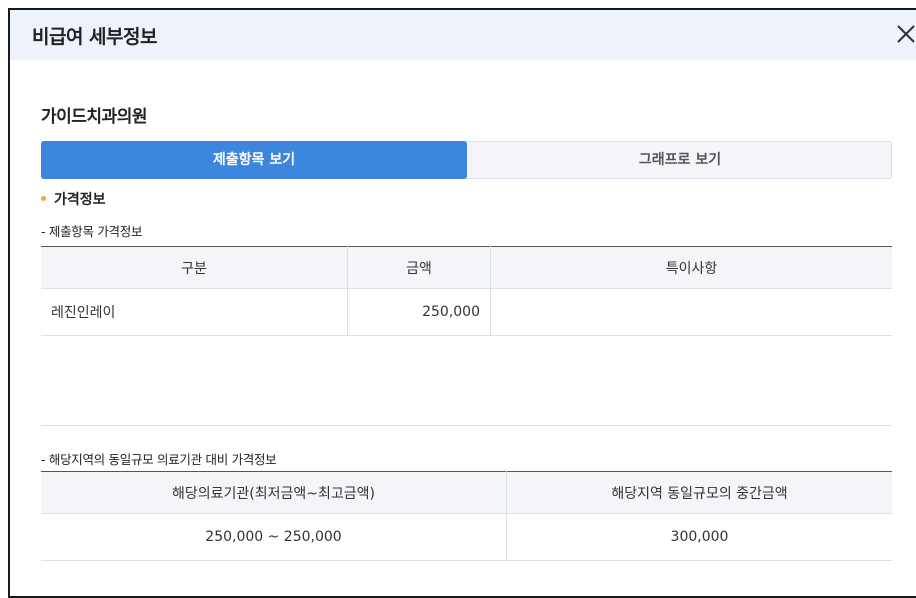 This screenshot has height=598, width=916. I want to click on submitted-subtitle: - 제출항목 가격정보, so click(92, 231).